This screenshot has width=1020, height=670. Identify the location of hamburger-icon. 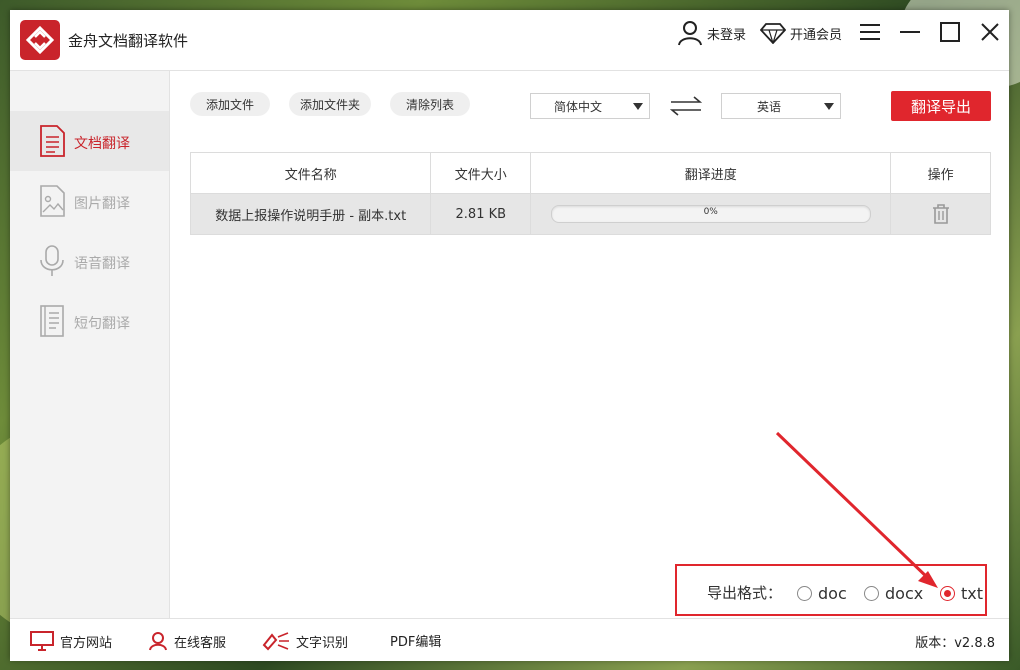
(870, 32).